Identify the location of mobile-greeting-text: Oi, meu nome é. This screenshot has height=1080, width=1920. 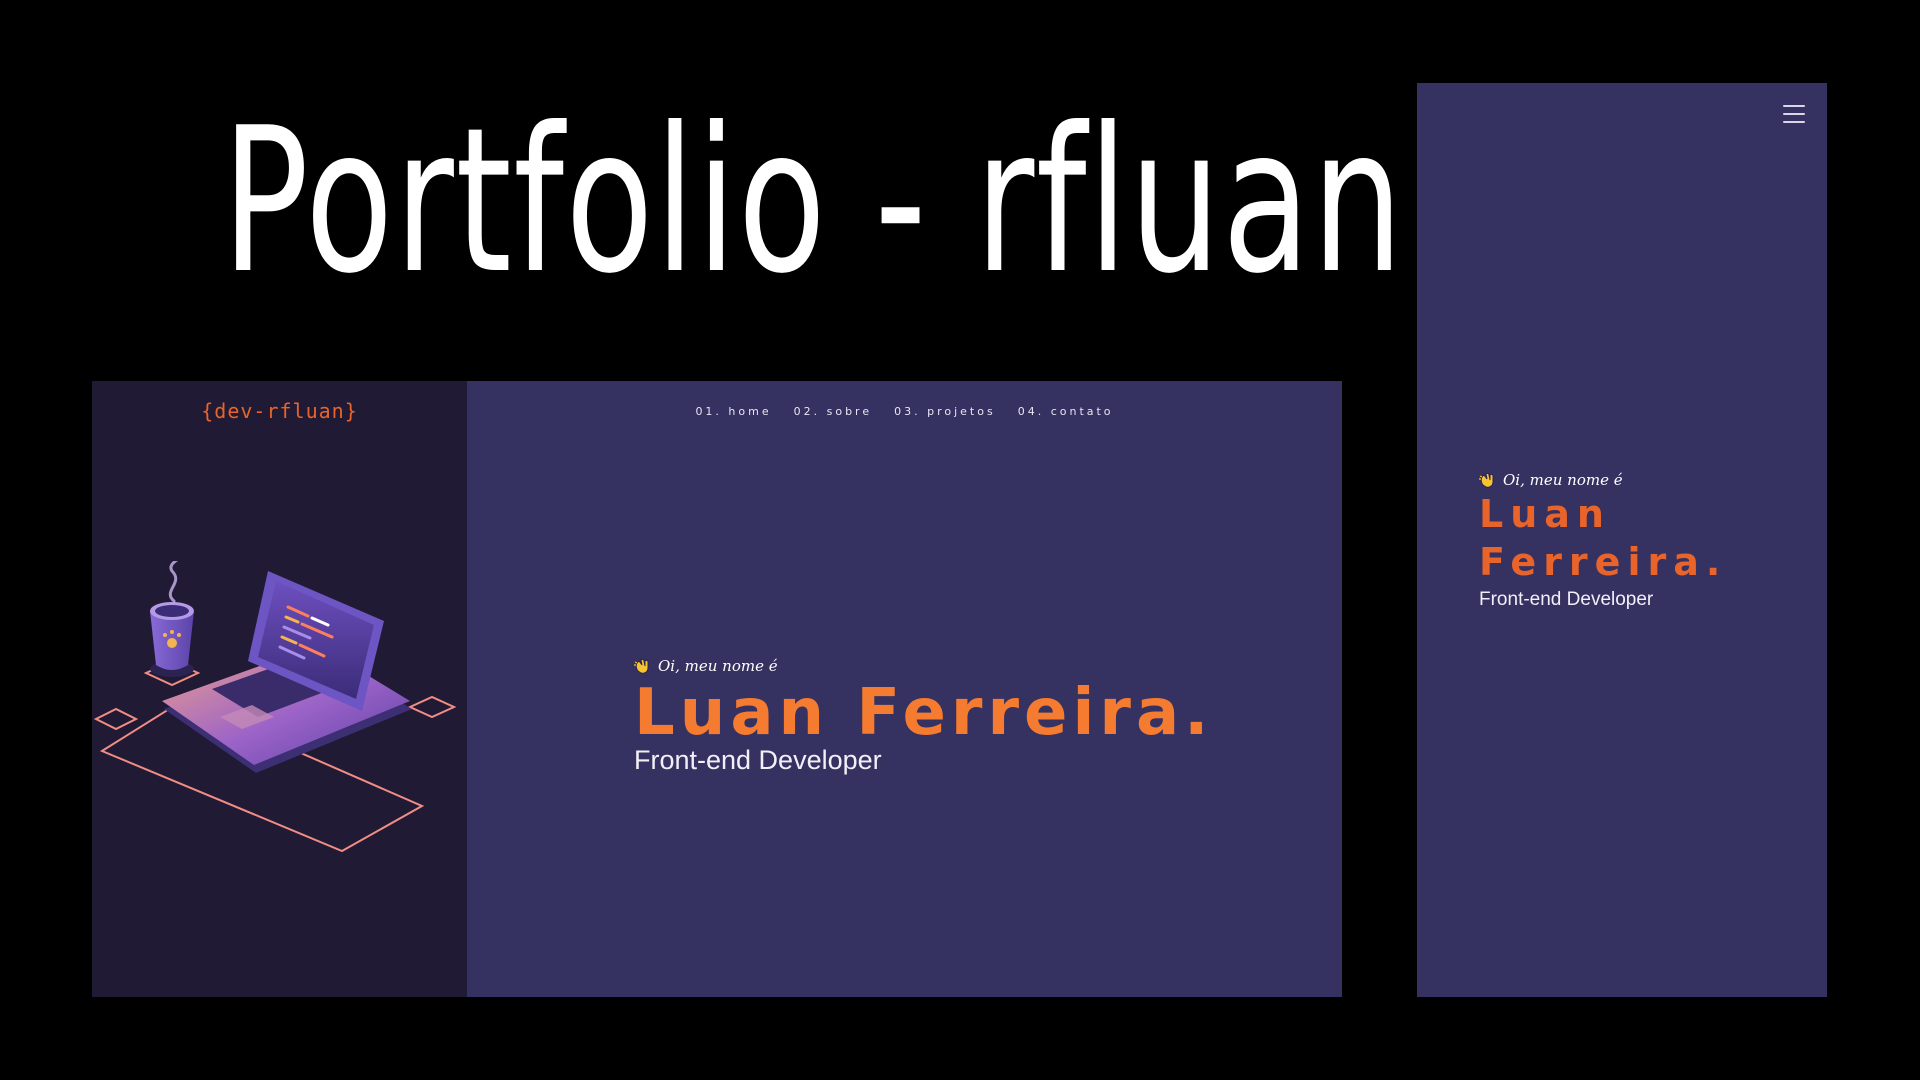
(1563, 480).